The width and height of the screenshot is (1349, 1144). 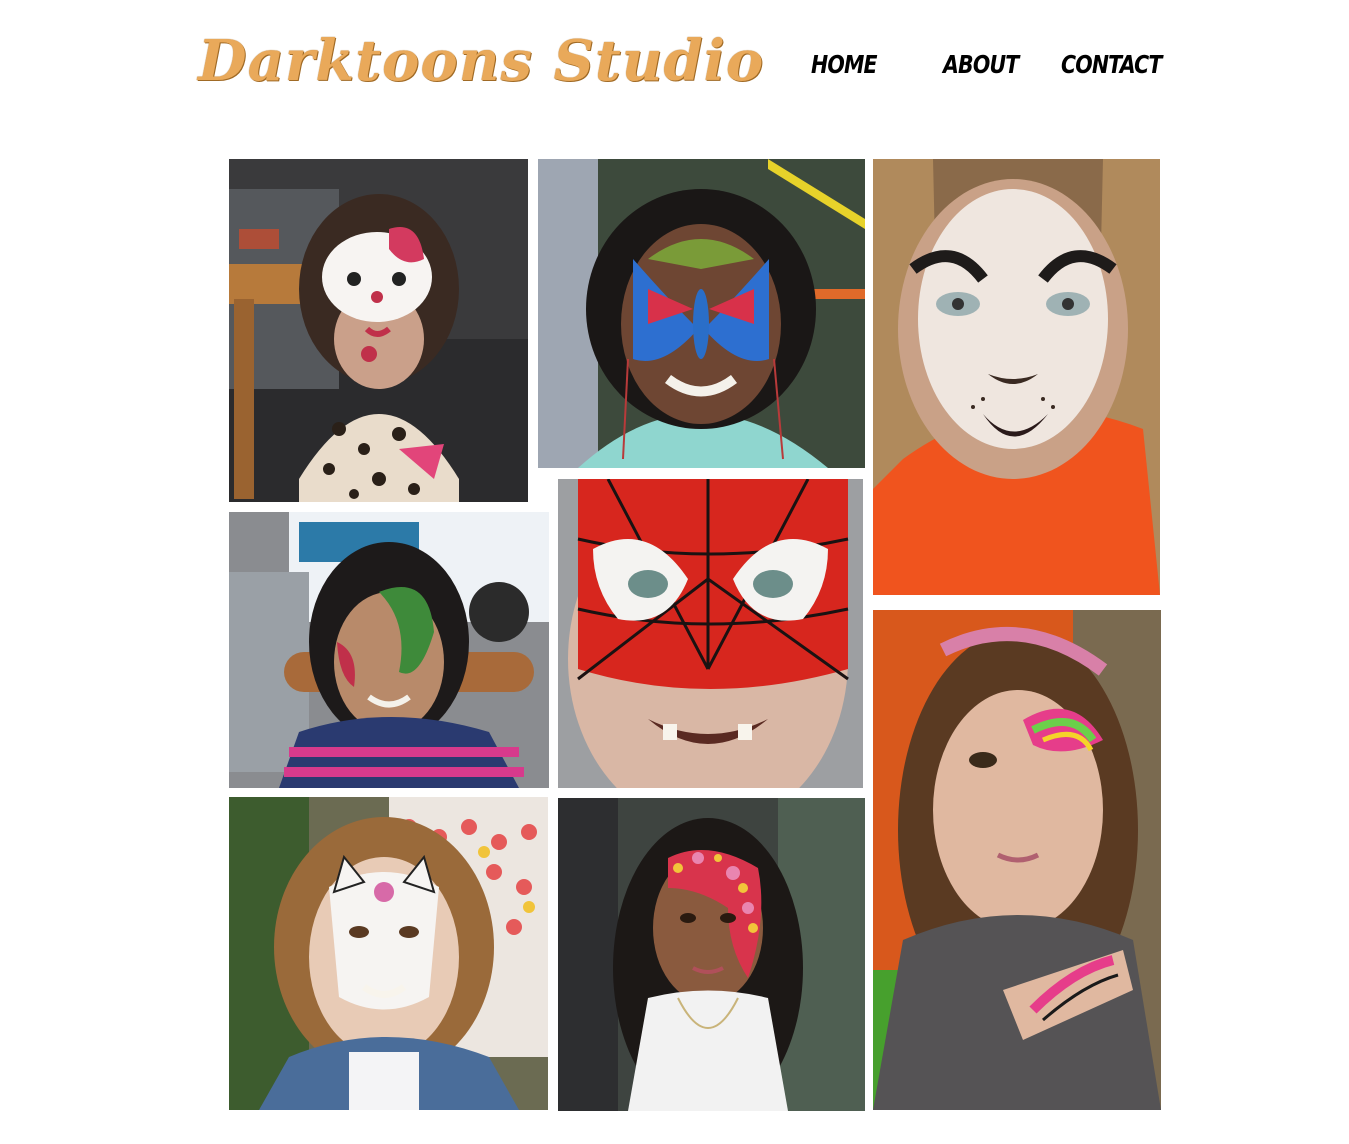 I want to click on kitty-face-paint-photo, so click(x=378, y=330).